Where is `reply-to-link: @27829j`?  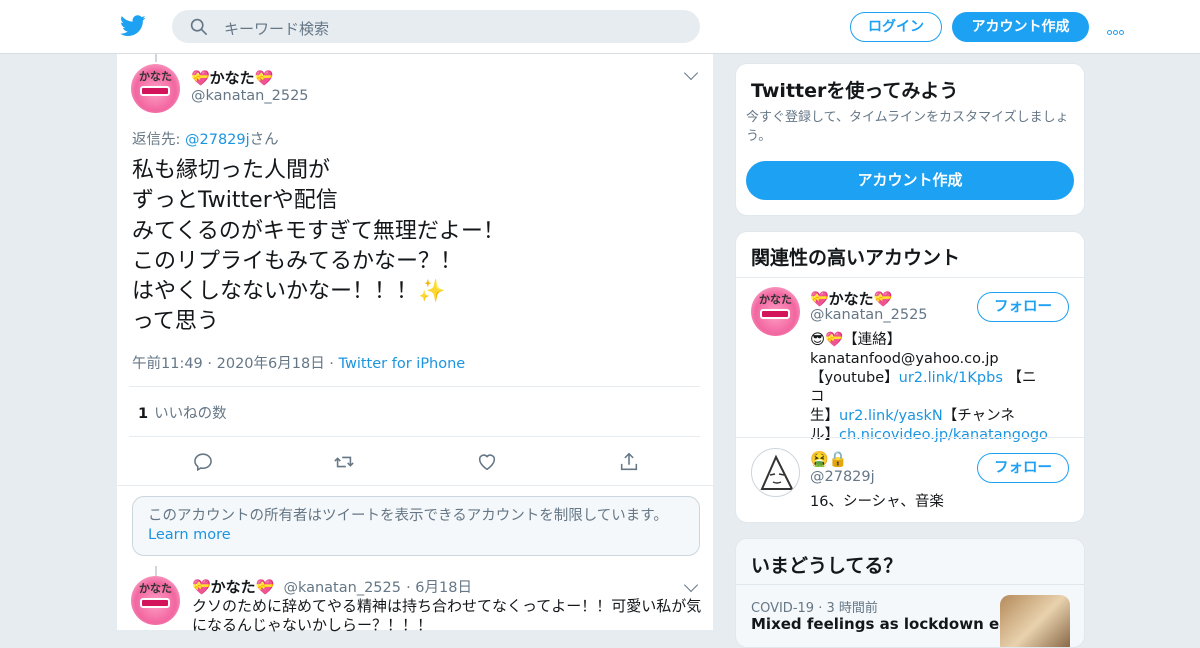 reply-to-link: @27829j is located at coordinates (217, 140).